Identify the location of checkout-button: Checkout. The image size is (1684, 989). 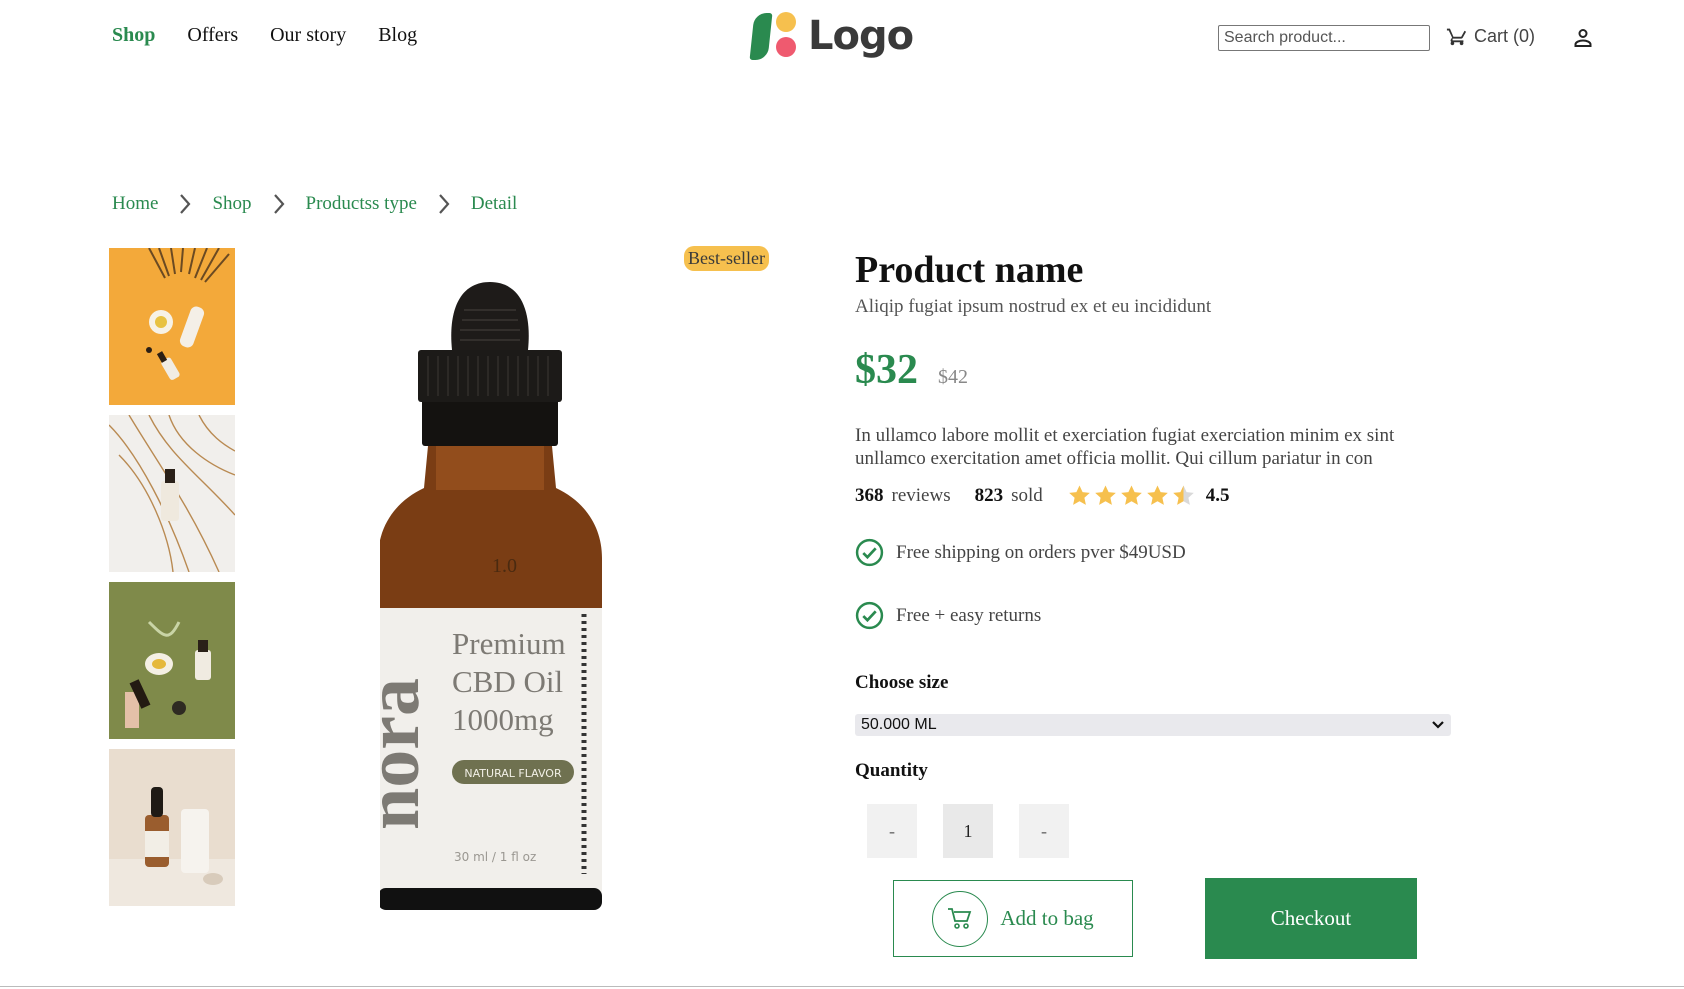
(1311, 918).